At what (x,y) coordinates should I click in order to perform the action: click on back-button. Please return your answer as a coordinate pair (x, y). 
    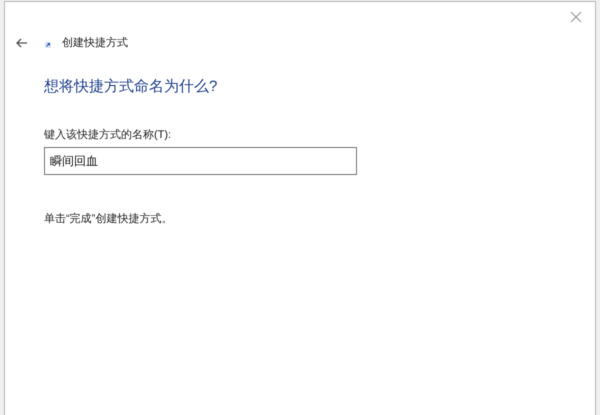
    Looking at the image, I should click on (22, 43).